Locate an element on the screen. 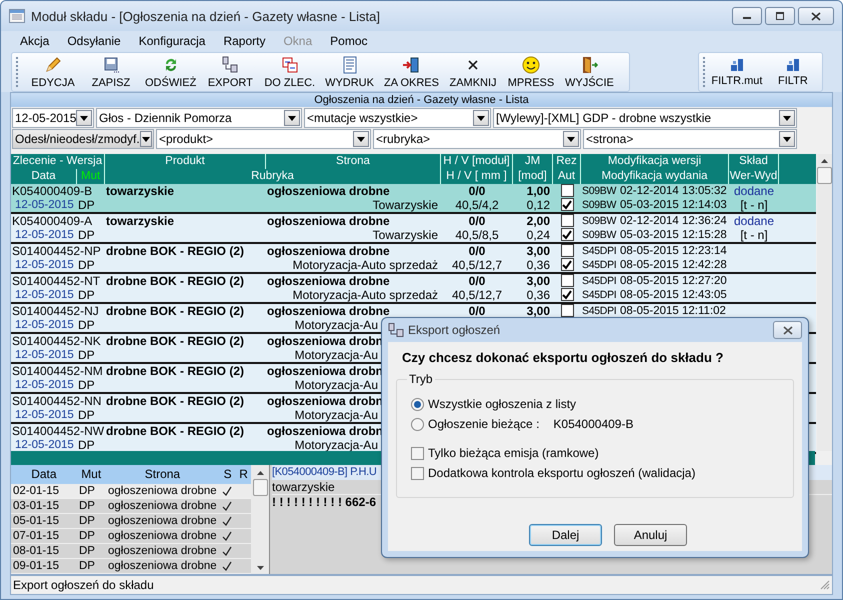 The width and height of the screenshot is (843, 600). preview-text: ! ! ! ! ! ! ! ! ! ! 662-6 is located at coordinates (324, 502).